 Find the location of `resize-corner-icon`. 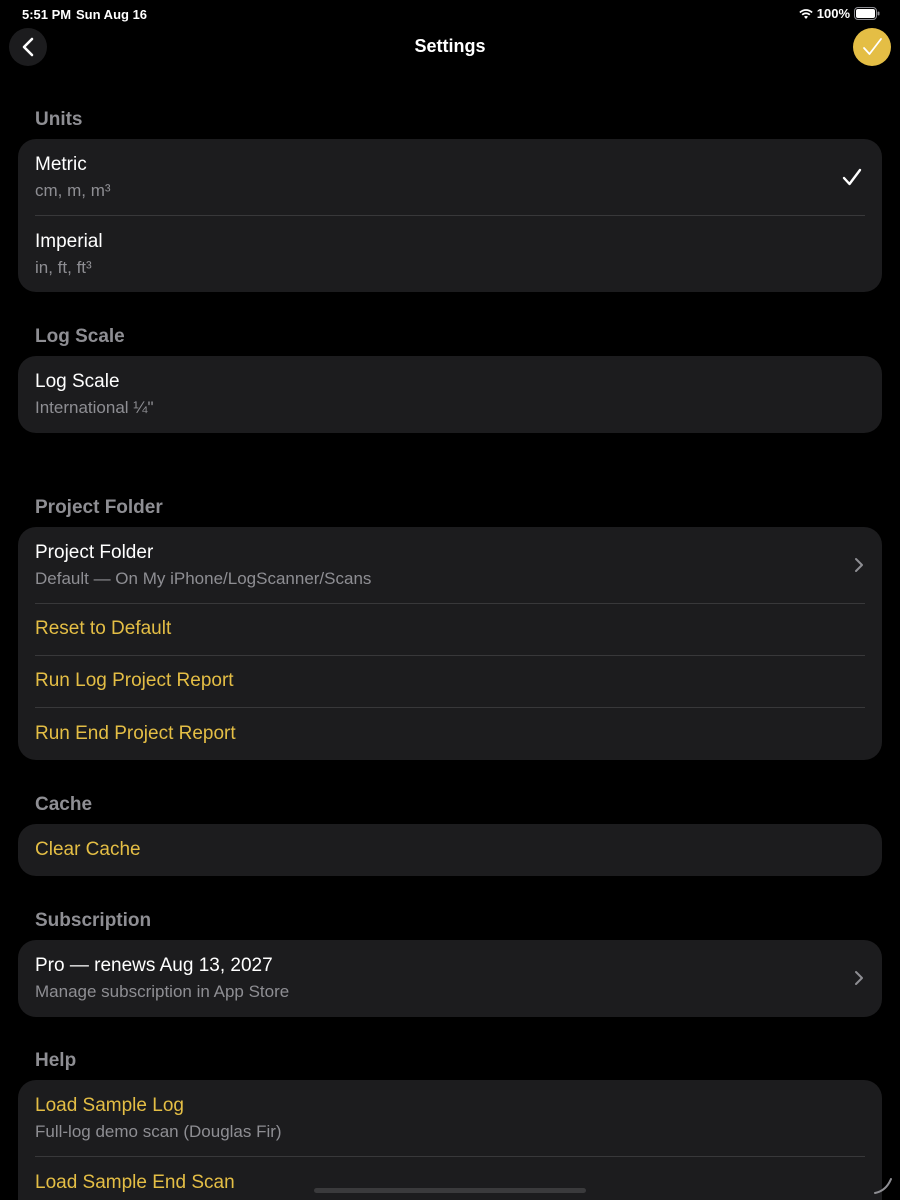

resize-corner-icon is located at coordinates (883, 1186).